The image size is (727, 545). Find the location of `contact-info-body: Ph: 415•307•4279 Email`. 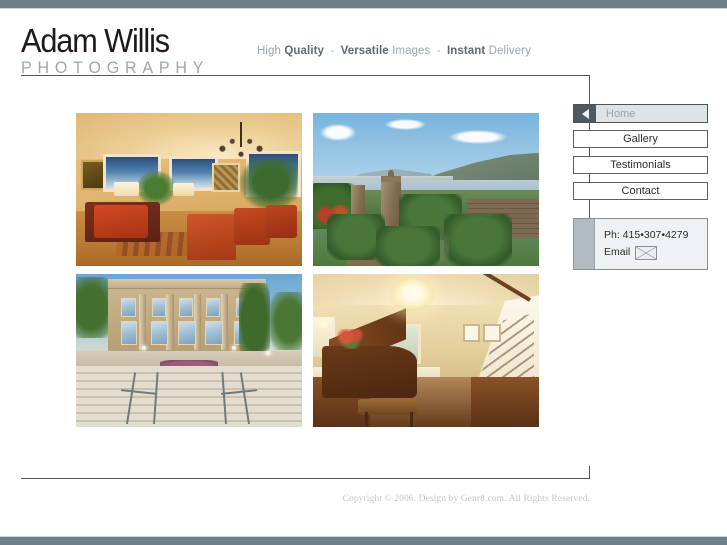

contact-info-body: Ph: 415•307•4279 Email is located at coordinates (651, 244).